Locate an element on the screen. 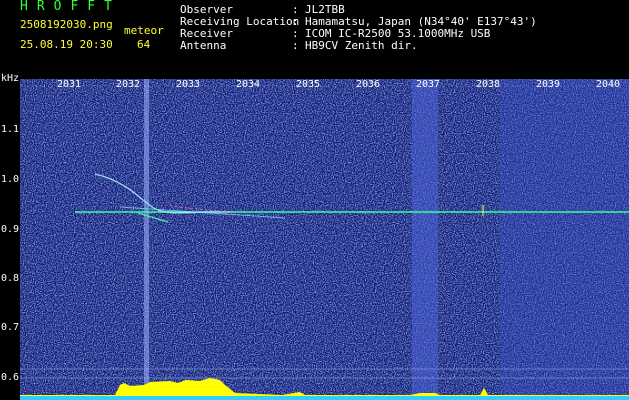  x-tick-label: 2039 is located at coordinates (548, 84).